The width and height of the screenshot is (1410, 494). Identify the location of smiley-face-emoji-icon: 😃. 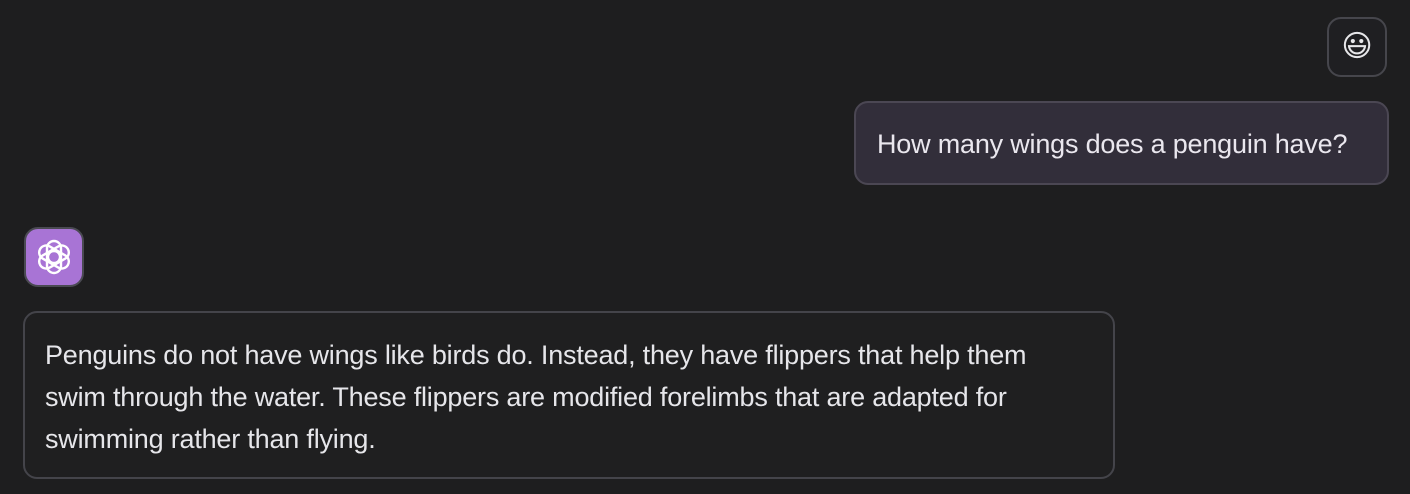
(1357, 46).